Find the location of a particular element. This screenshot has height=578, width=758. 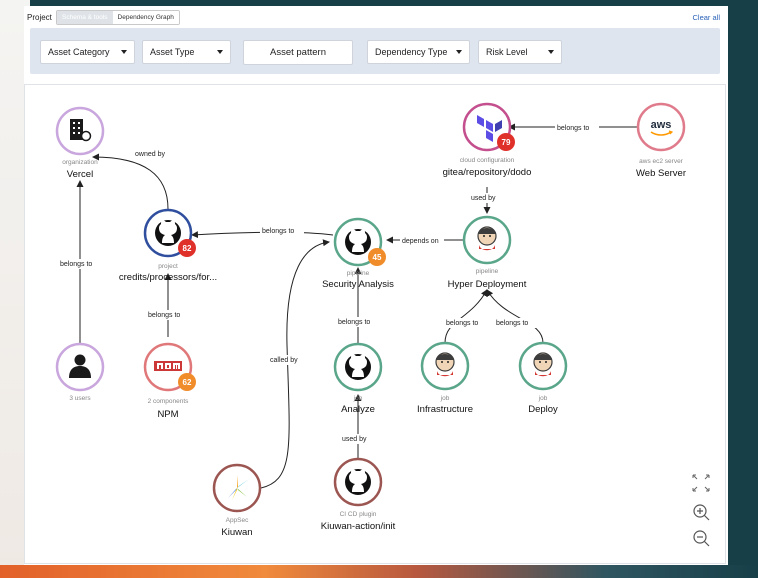

bottom-accent-band is located at coordinates (379, 571).